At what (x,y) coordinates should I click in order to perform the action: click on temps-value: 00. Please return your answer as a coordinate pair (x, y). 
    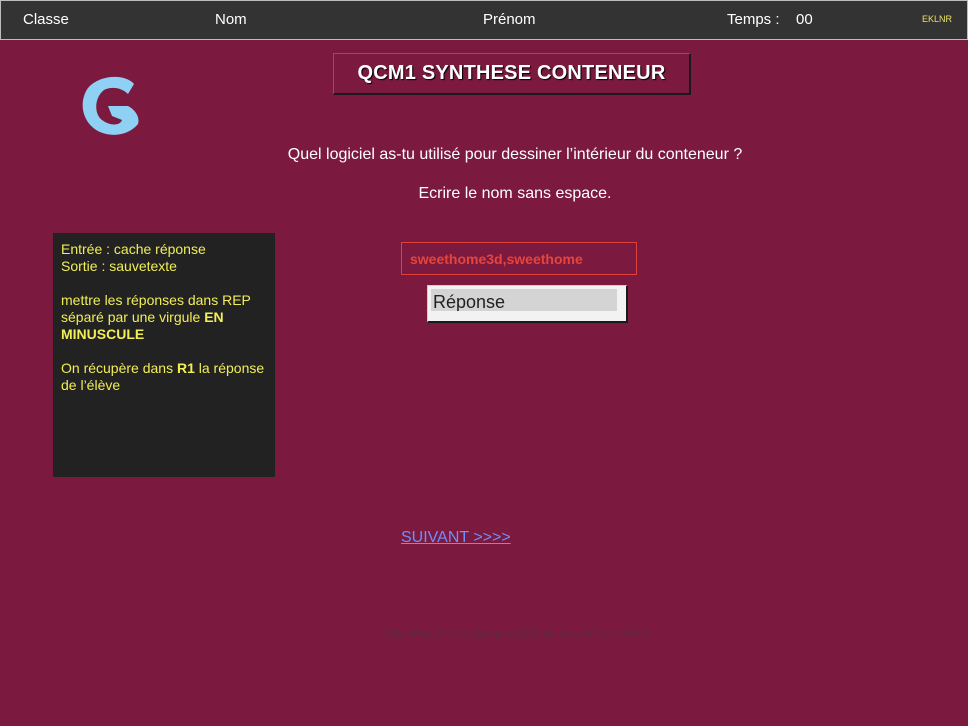
    Looking at the image, I should click on (804, 19).